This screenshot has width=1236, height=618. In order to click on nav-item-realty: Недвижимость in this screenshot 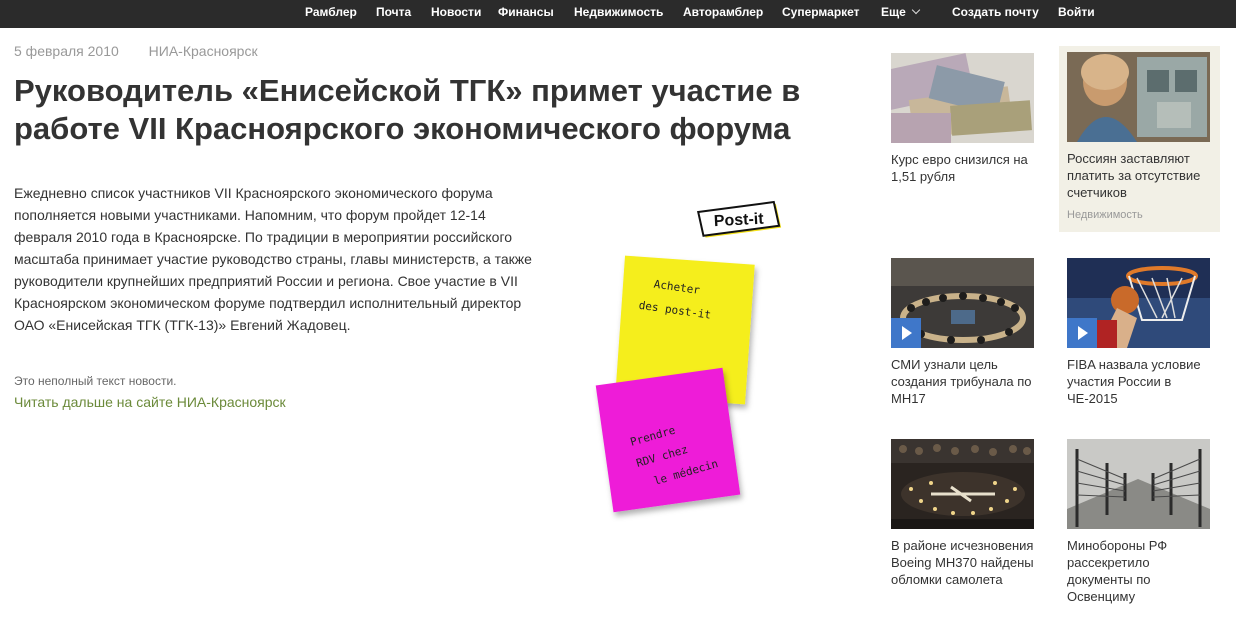, I will do `click(618, 12)`.